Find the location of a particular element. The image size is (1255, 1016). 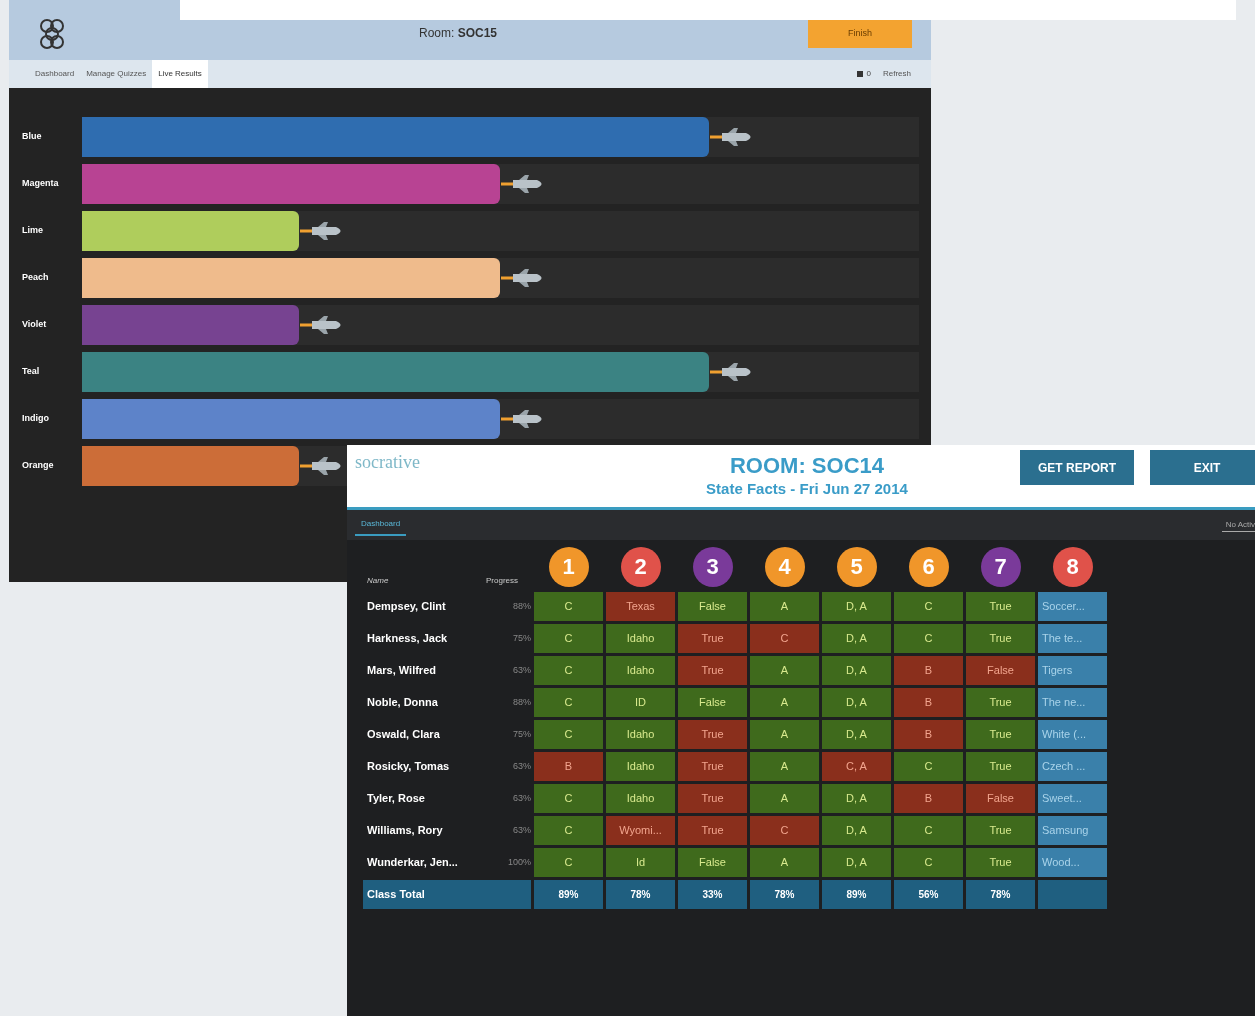

square-icon is located at coordinates (859, 74).